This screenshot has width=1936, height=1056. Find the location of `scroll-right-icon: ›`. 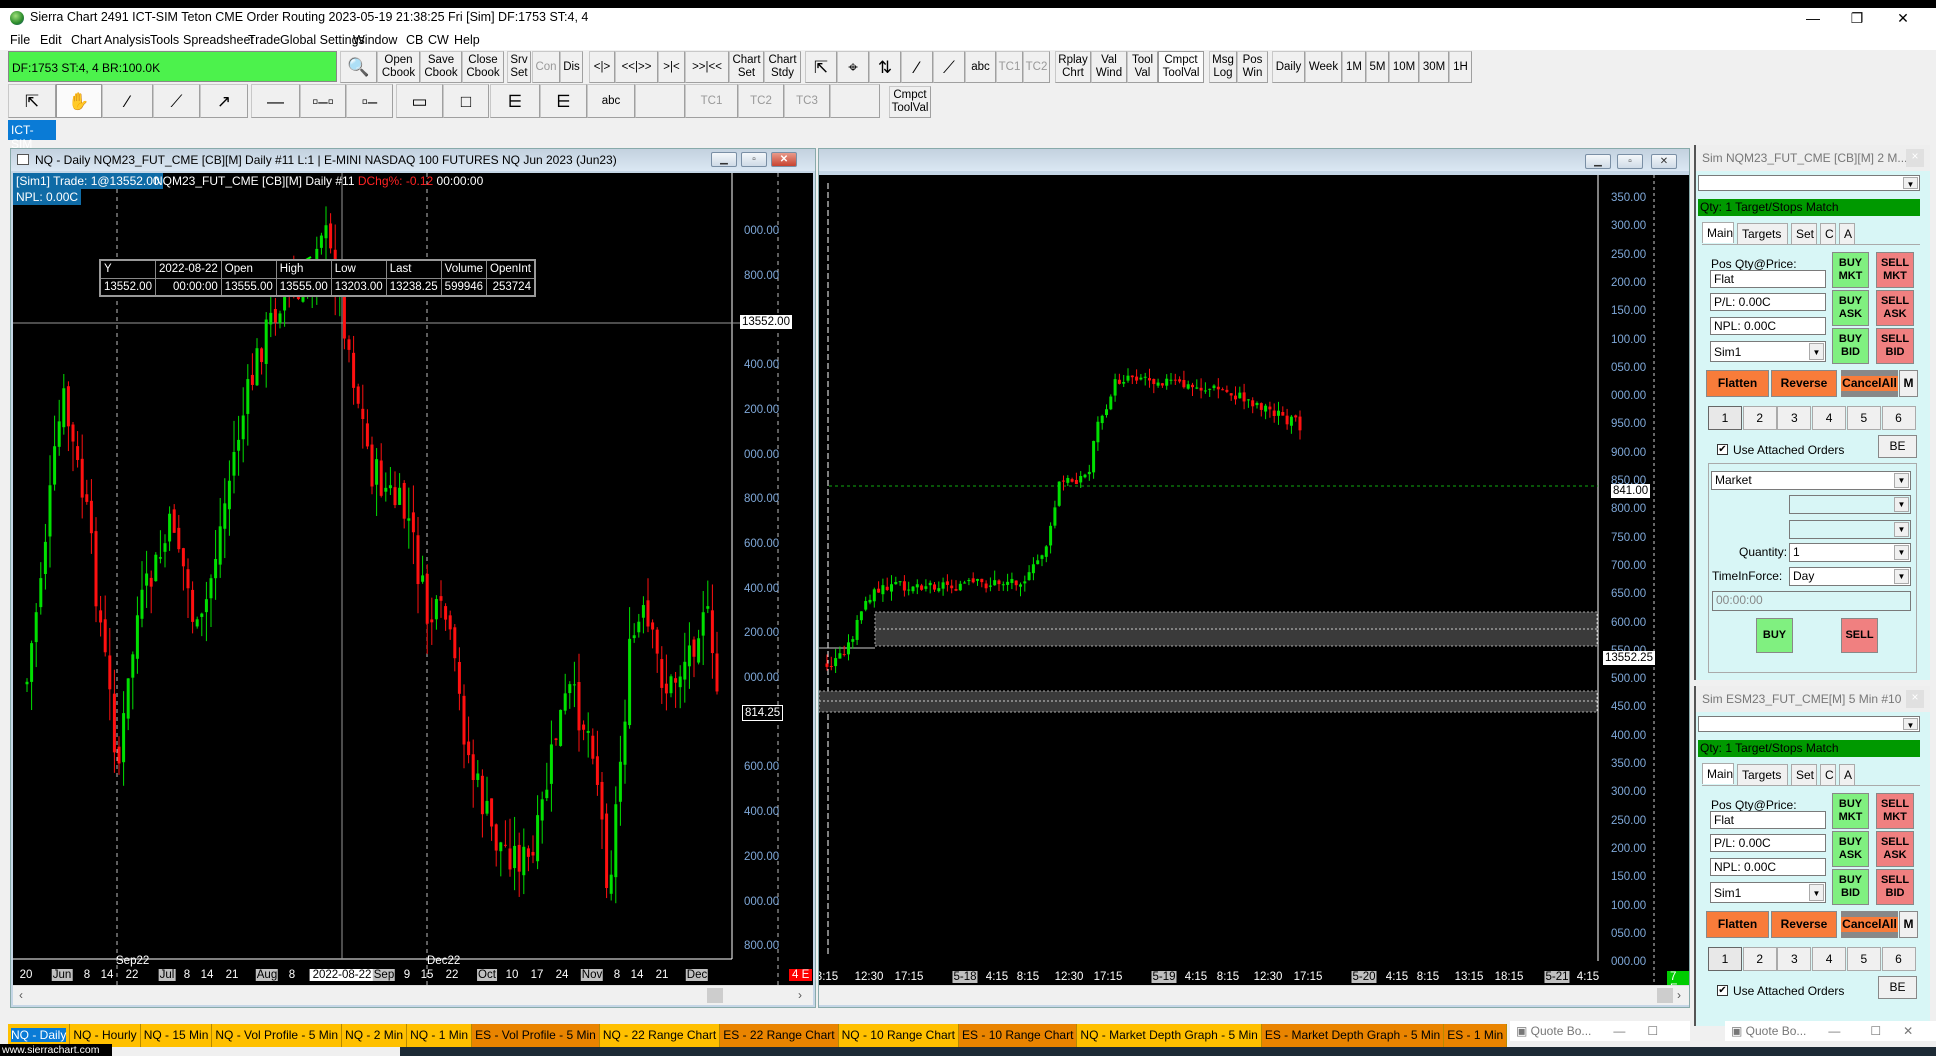

scroll-right-icon: › is located at coordinates (800, 995).